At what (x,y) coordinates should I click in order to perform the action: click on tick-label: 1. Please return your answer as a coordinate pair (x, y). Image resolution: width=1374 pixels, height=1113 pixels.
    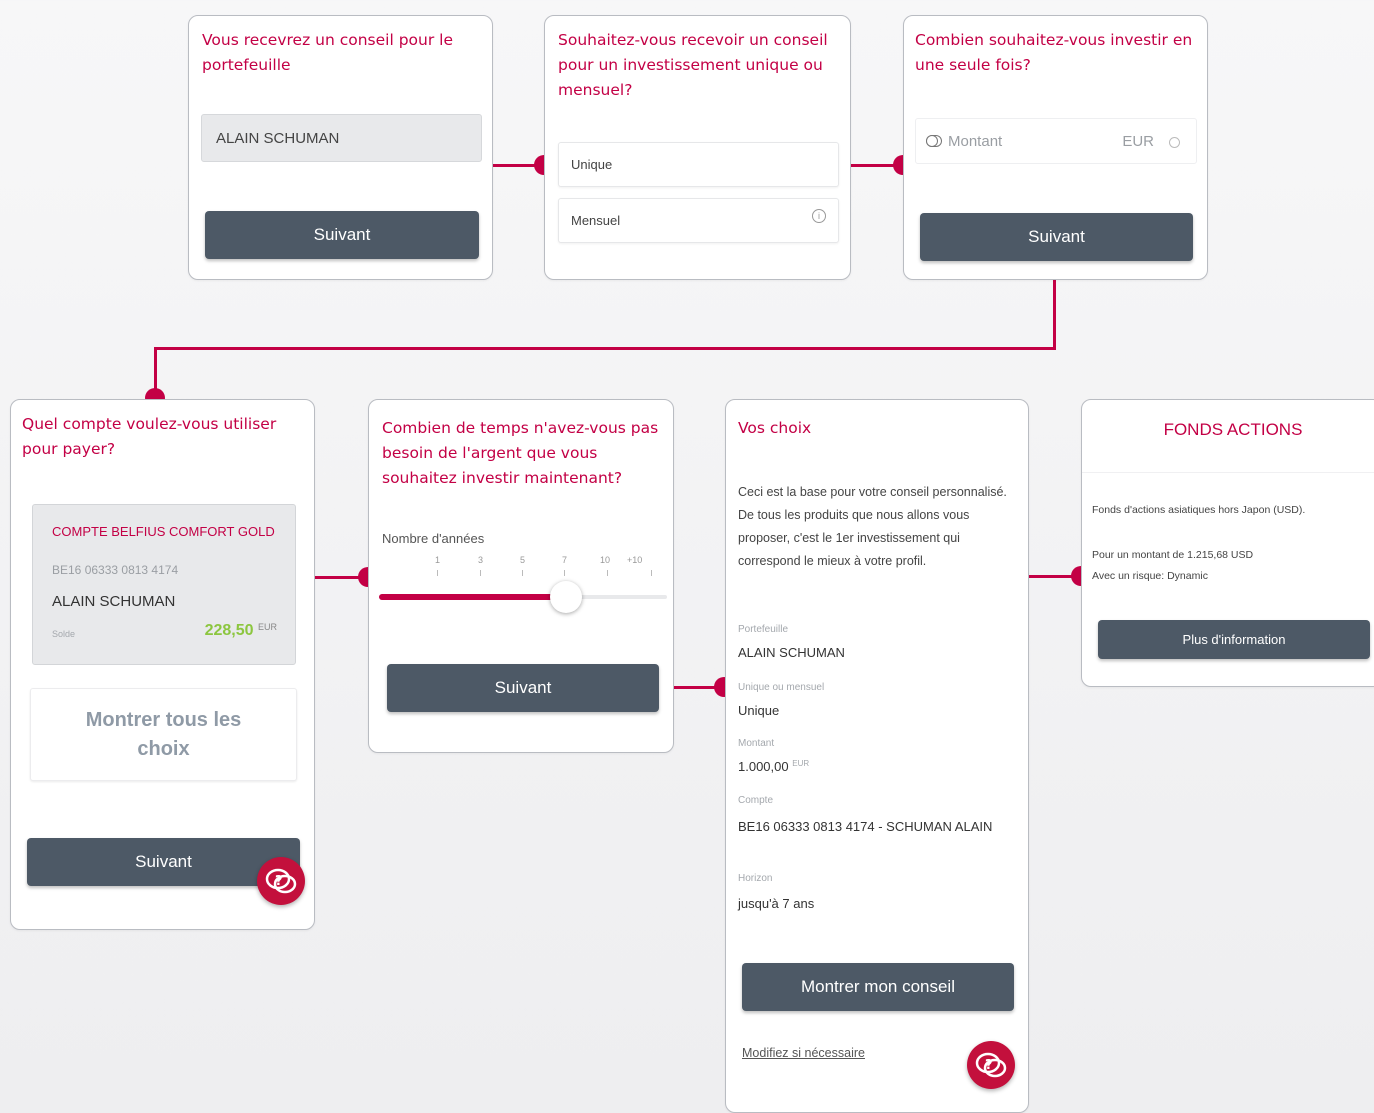
    Looking at the image, I should click on (438, 560).